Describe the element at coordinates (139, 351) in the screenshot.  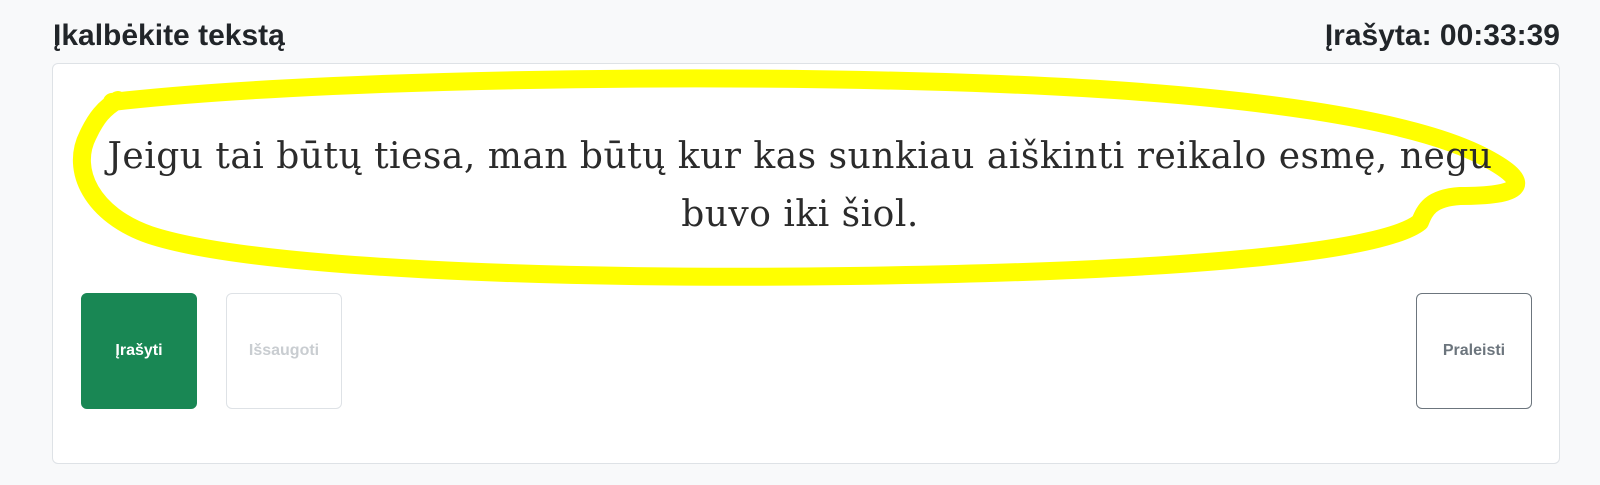
I see `record-button: Įrašyti` at that location.